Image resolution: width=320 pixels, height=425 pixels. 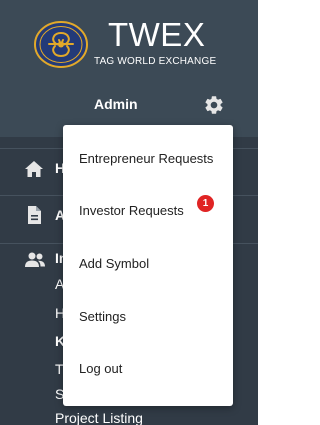 What do you see at coordinates (148, 318) in the screenshot?
I see `menu-item-settings: Settings` at bounding box center [148, 318].